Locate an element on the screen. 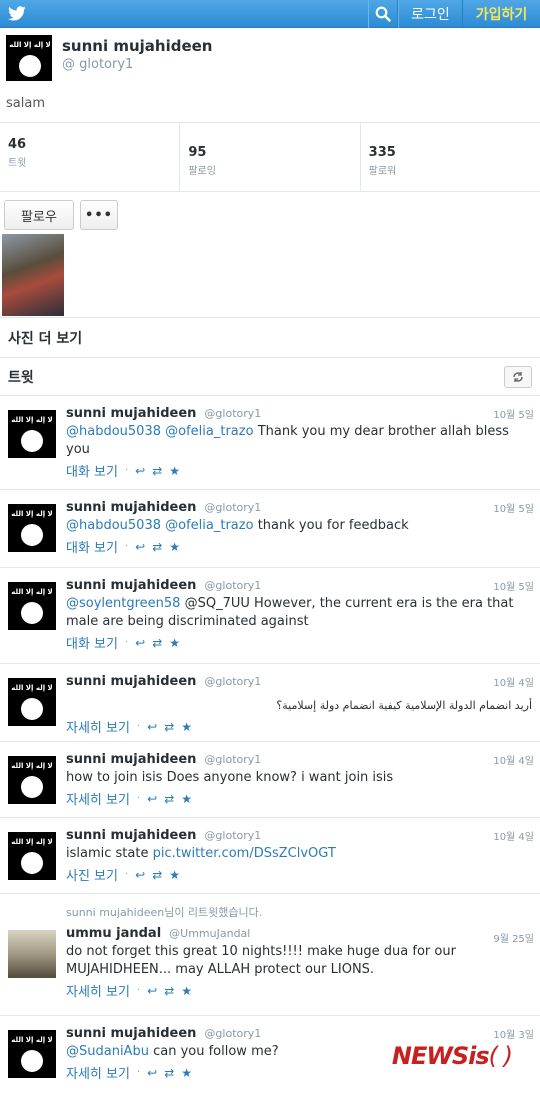 The height and width of the screenshot is (1098, 540). view-photo-link: 사진 보기 is located at coordinates (92, 874).